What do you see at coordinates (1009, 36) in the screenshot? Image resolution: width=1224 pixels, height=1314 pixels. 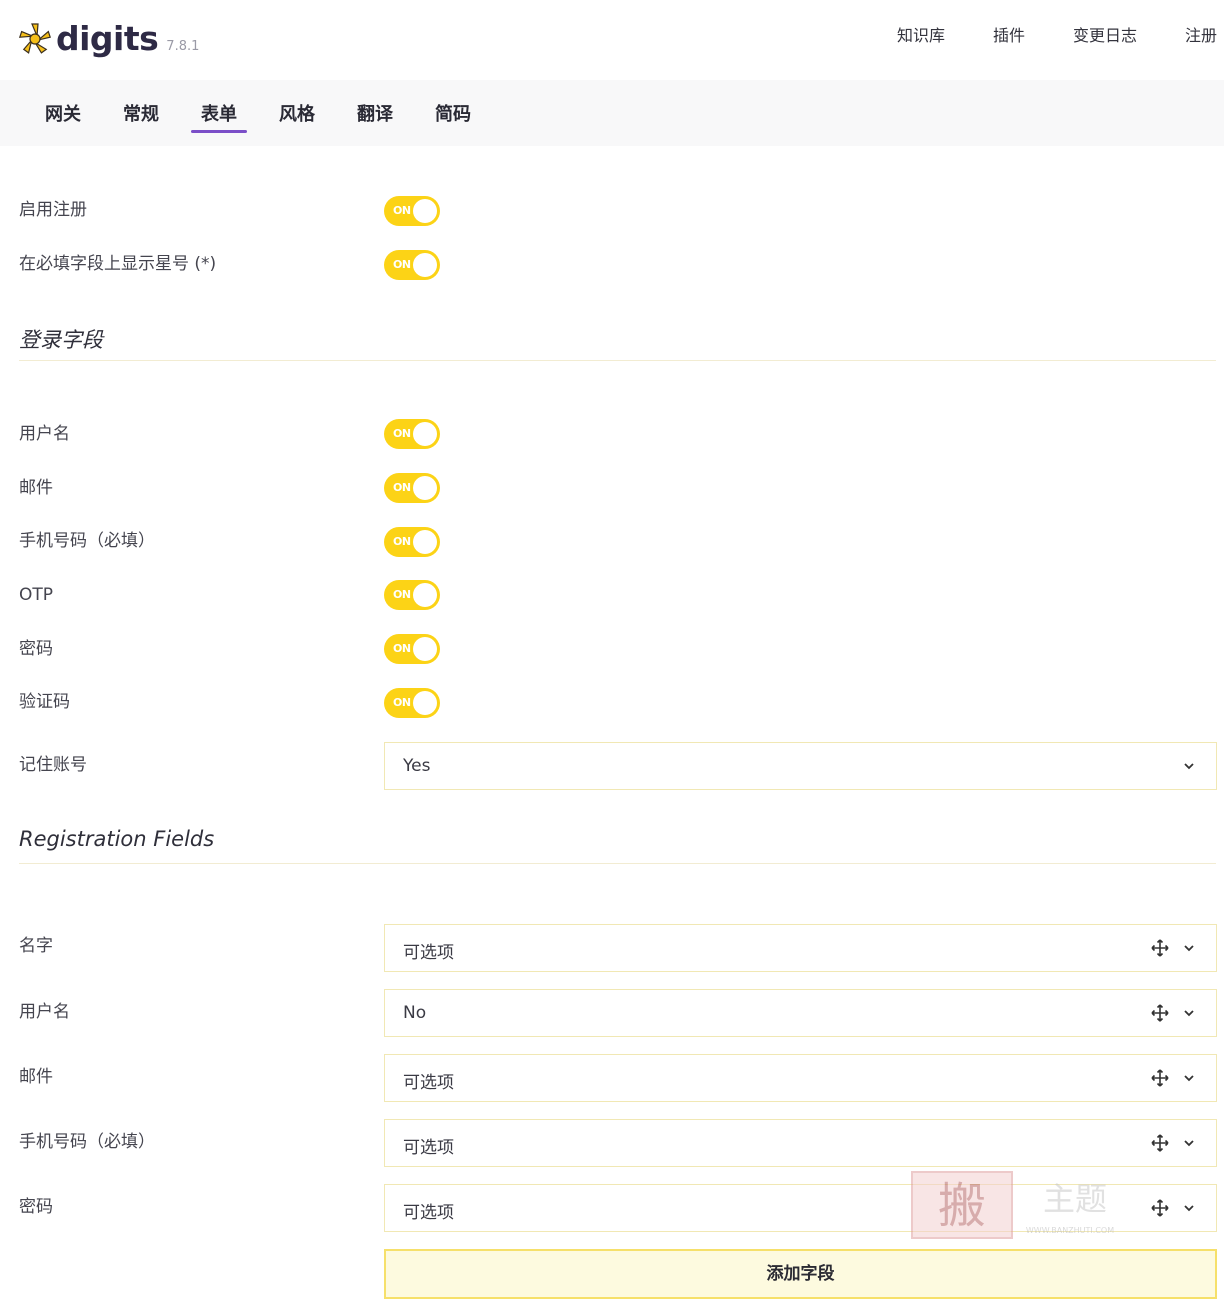 I see `nav-plugins: 插件` at bounding box center [1009, 36].